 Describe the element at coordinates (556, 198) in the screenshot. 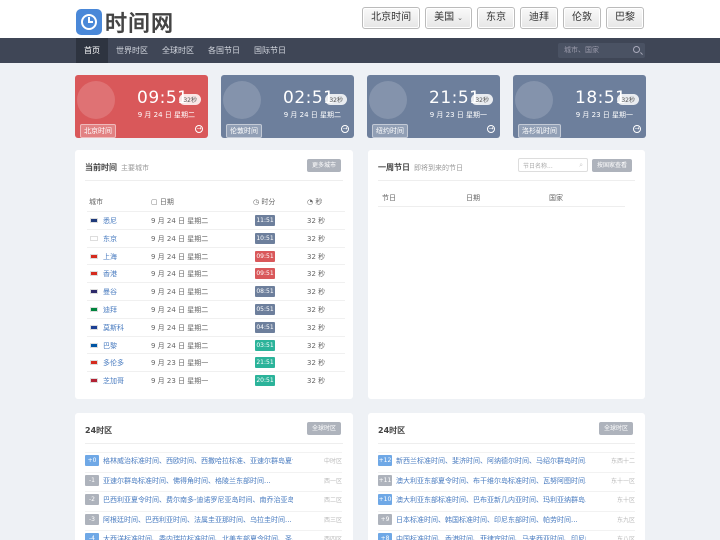

I see `holiday-header-country: 国家` at that location.